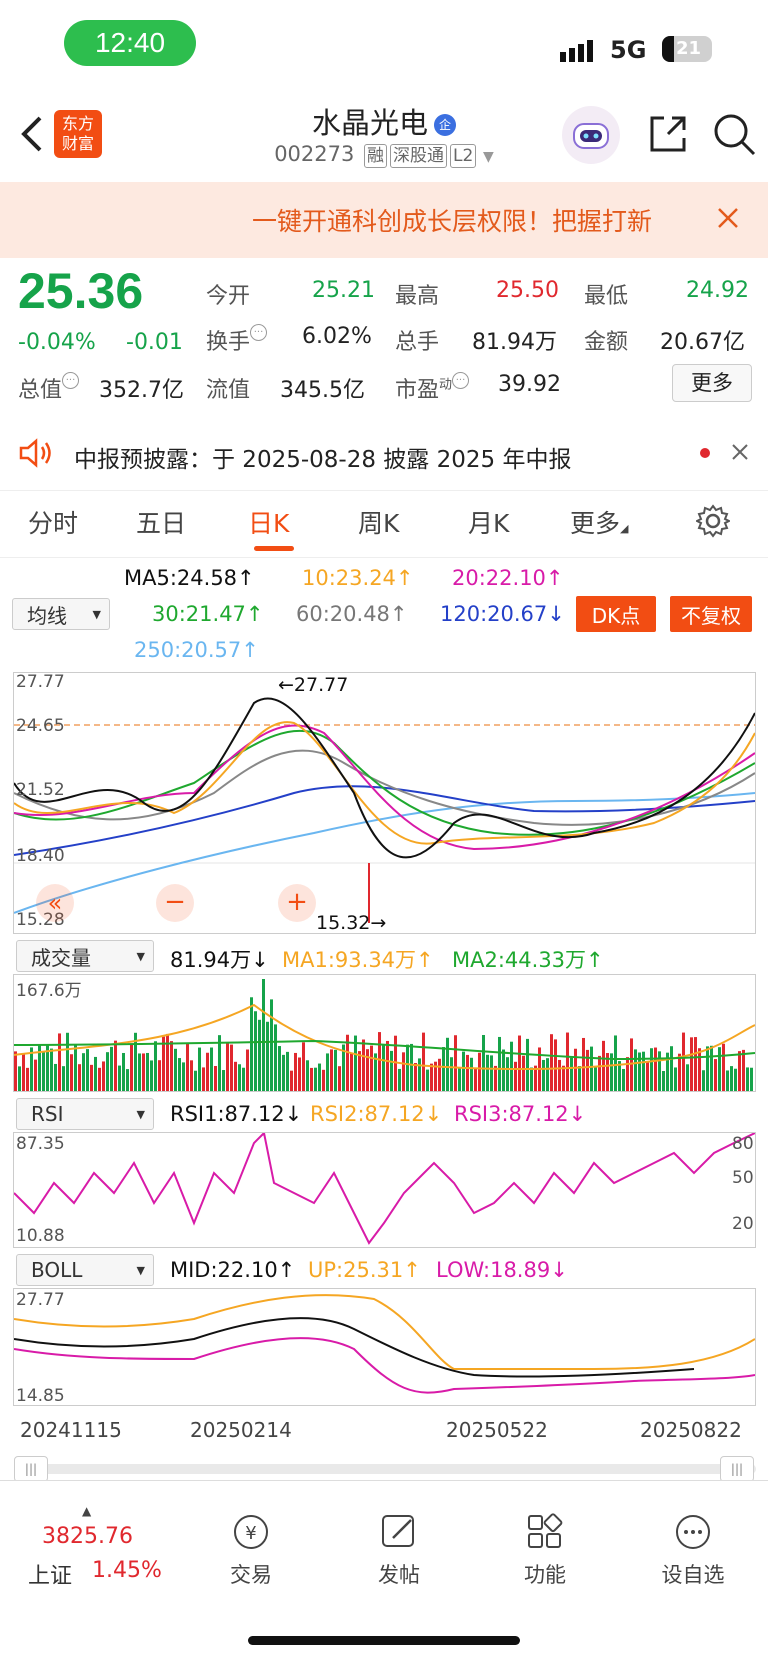 The image size is (768, 1663). I want to click on trade-button: ¥ 交易, so click(251, 1549).